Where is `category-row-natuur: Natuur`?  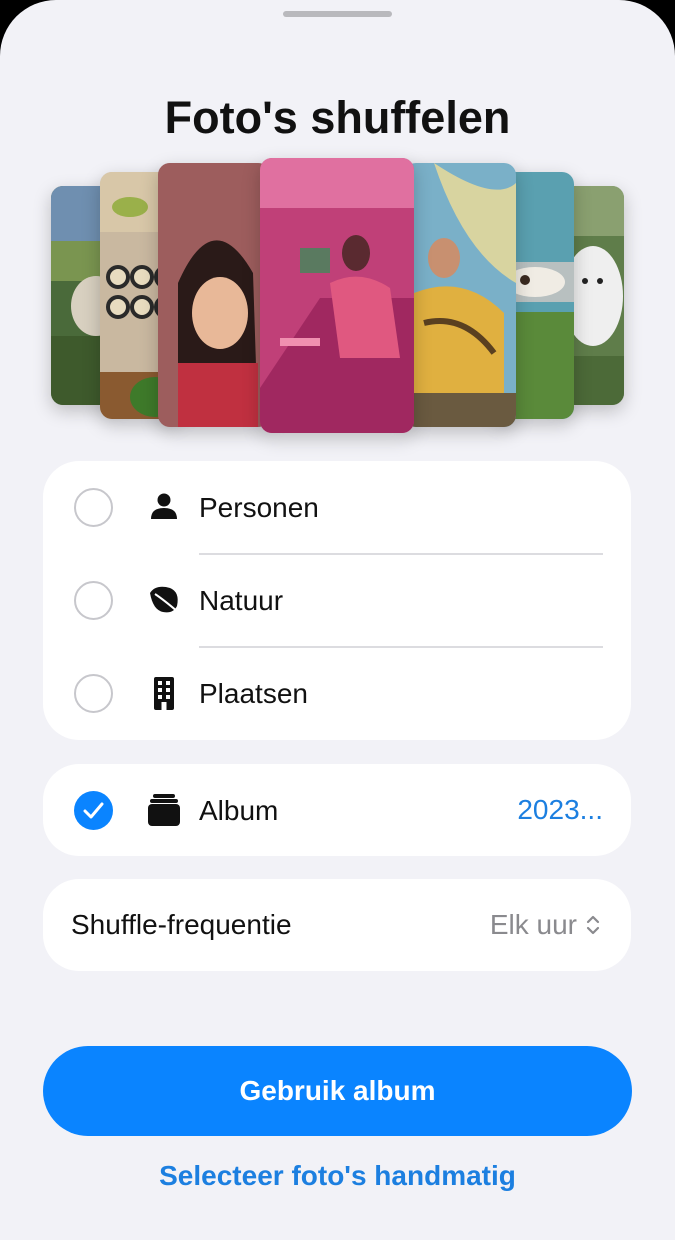 category-row-natuur: Natuur is located at coordinates (337, 600).